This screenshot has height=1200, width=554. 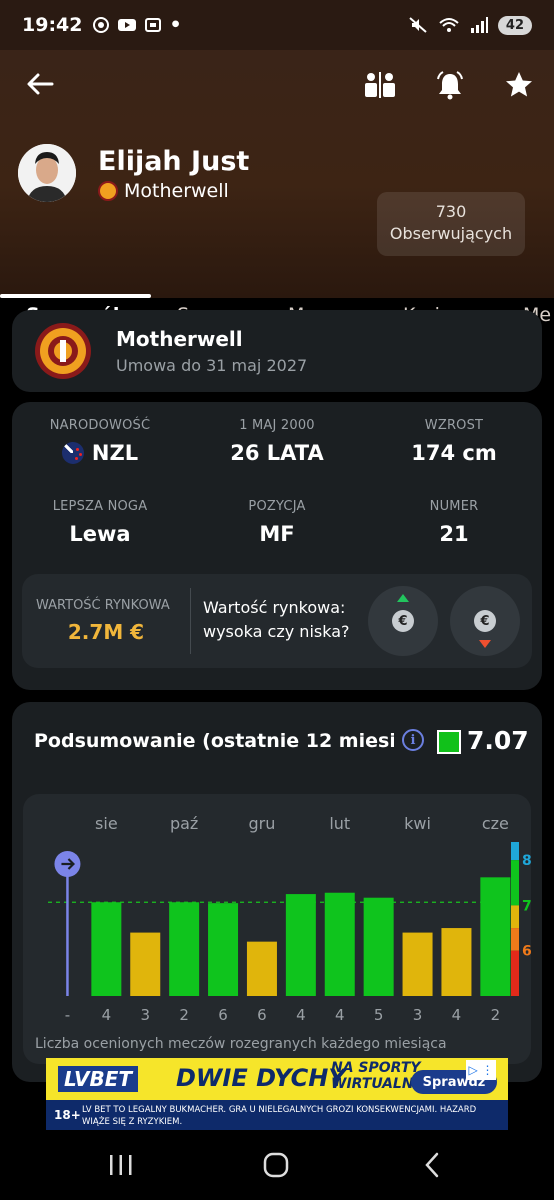 I want to click on new-zealand-flag-icon, so click(x=72, y=453).